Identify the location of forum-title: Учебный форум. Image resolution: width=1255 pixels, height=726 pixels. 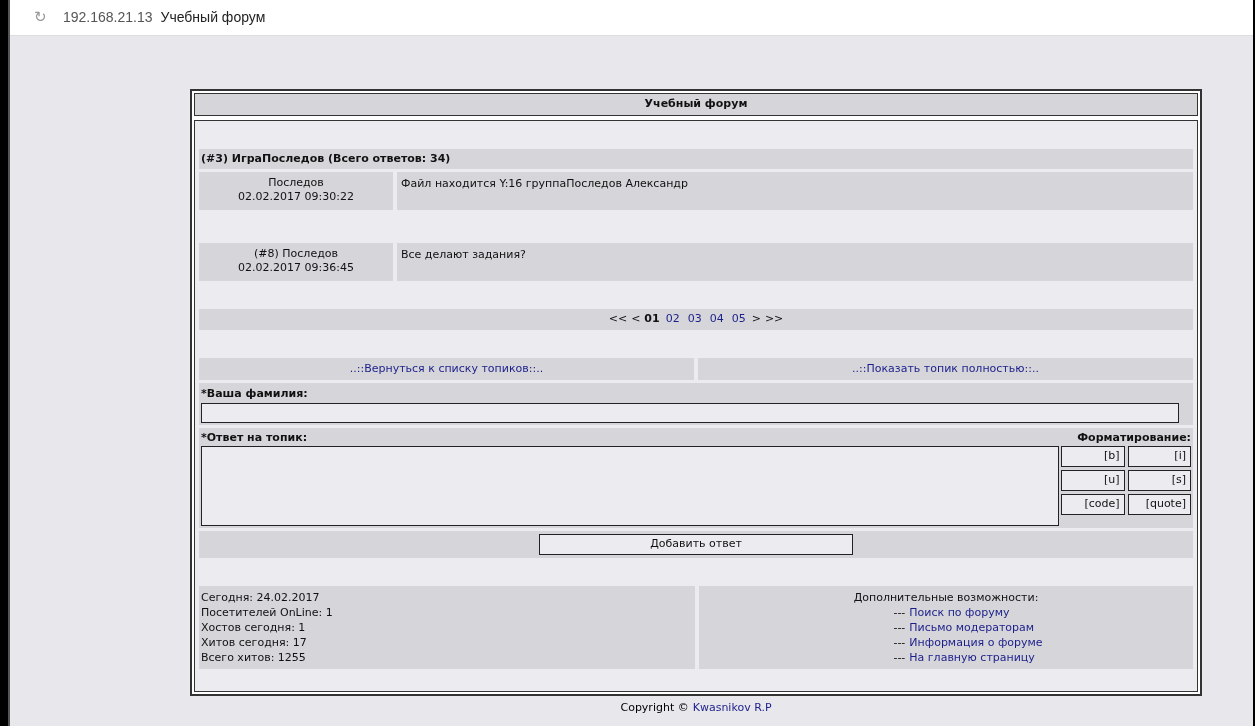
(696, 104).